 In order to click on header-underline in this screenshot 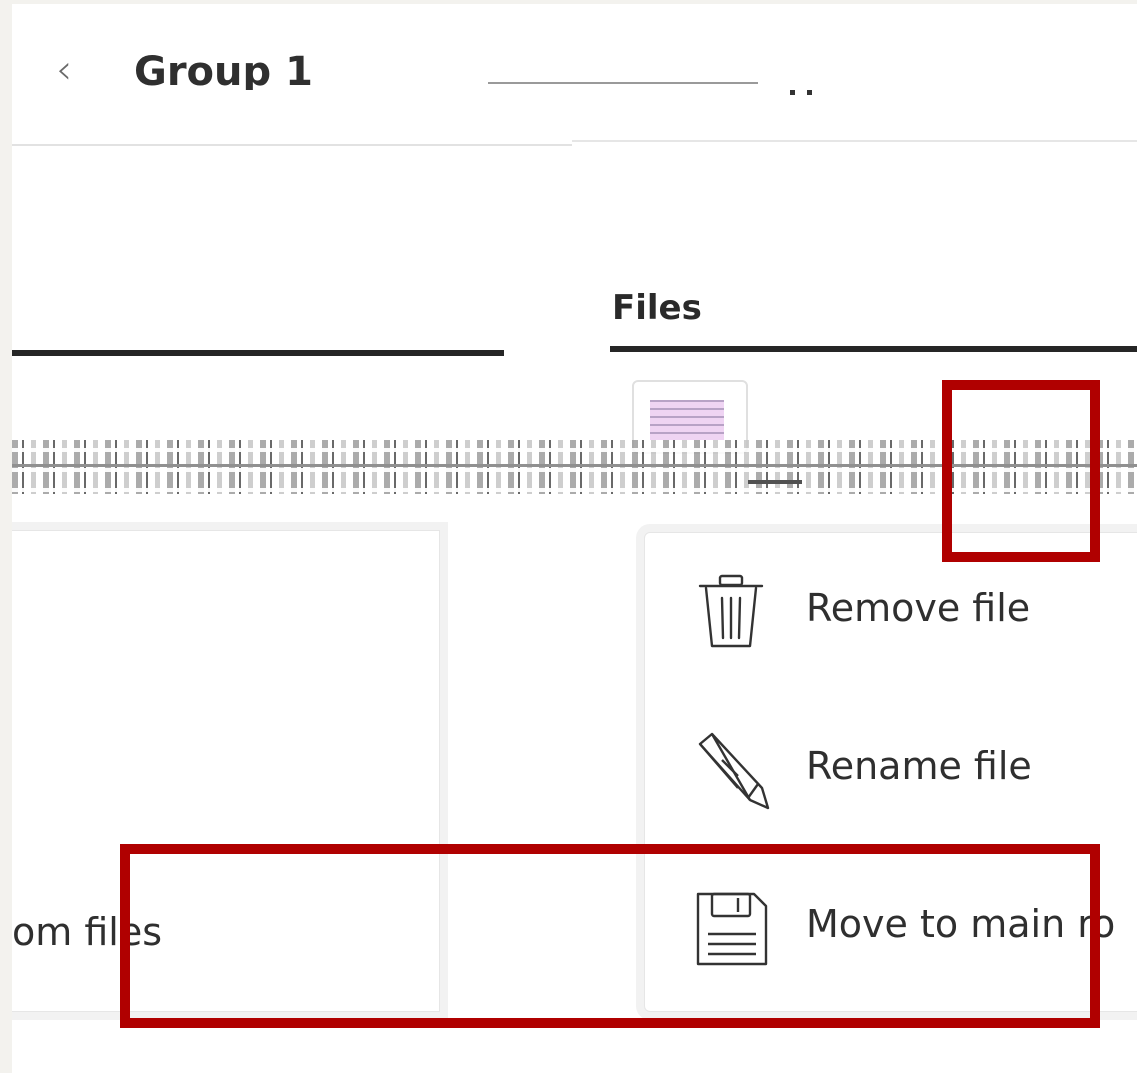, I will do `click(623, 83)`.